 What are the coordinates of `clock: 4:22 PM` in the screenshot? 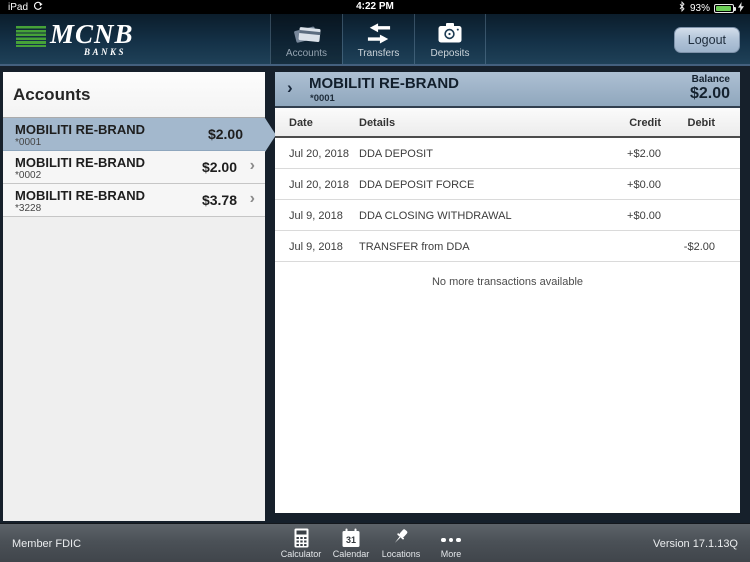 It's located at (375, 6).